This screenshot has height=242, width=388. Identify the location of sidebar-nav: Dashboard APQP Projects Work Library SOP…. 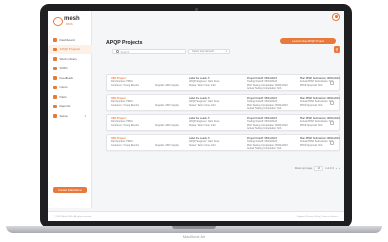
(70, 78).